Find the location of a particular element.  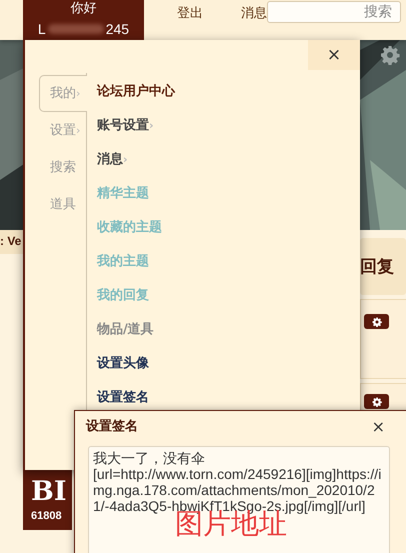

menu-item: 消息› is located at coordinates (112, 160).